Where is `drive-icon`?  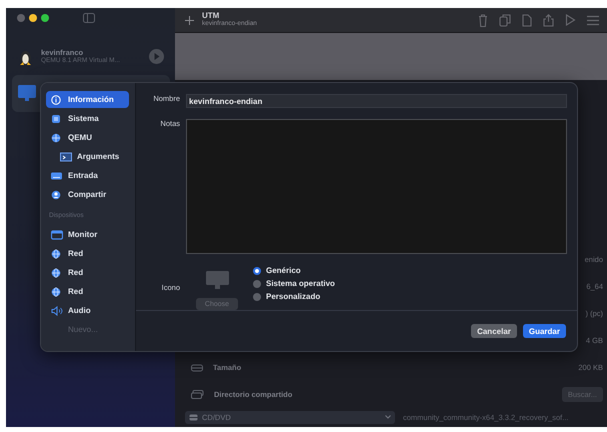 drive-icon is located at coordinates (197, 367).